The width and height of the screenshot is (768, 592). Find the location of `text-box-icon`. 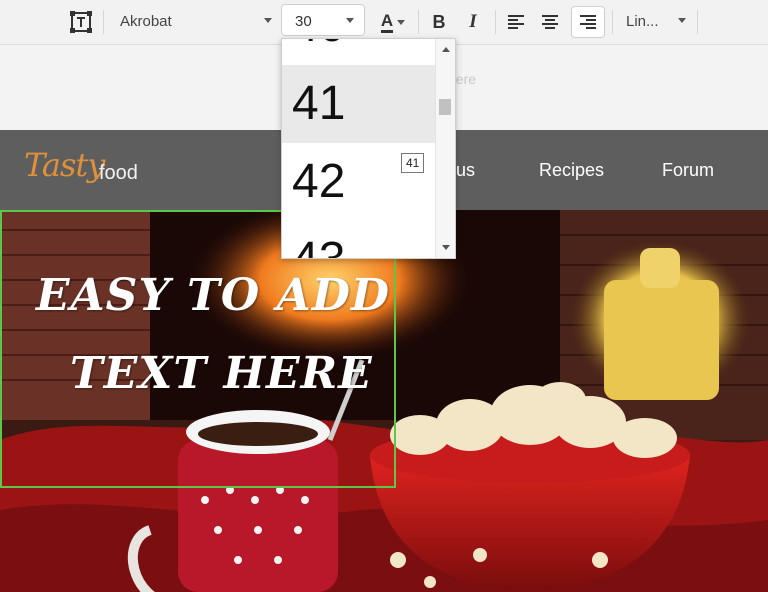

text-box-icon is located at coordinates (81, 22).